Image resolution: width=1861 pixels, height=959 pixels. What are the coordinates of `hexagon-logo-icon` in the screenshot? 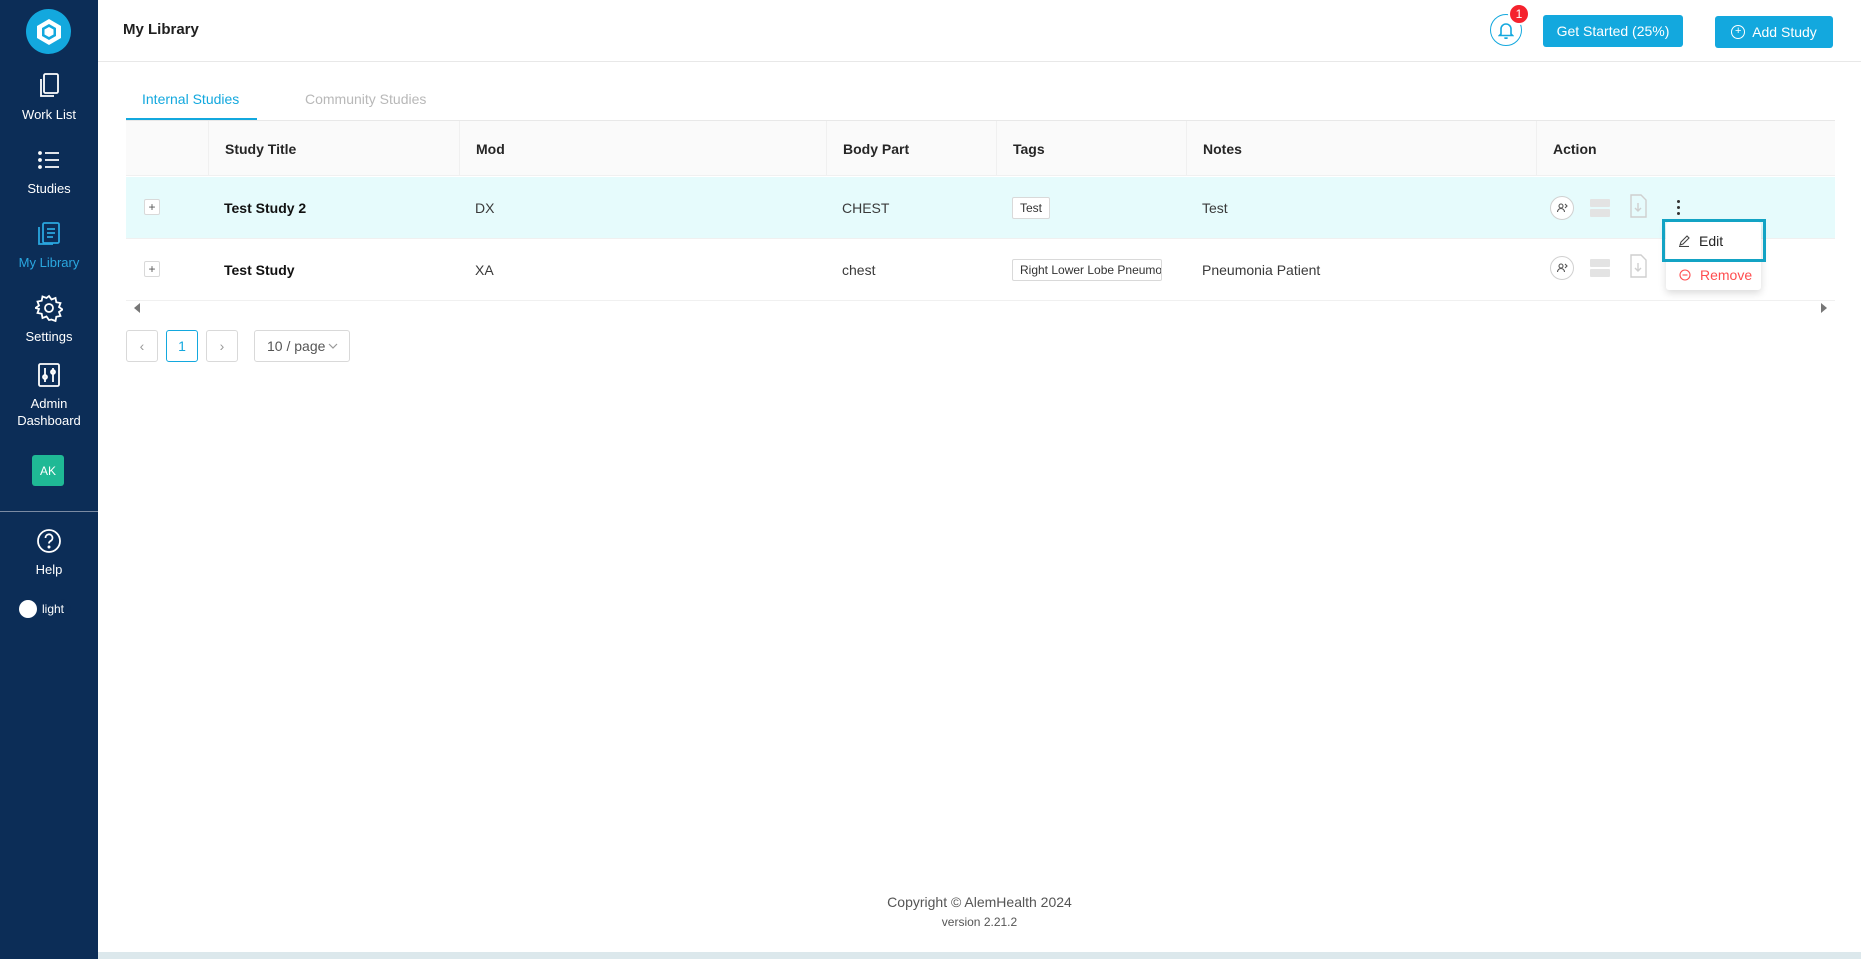 It's located at (48, 31).